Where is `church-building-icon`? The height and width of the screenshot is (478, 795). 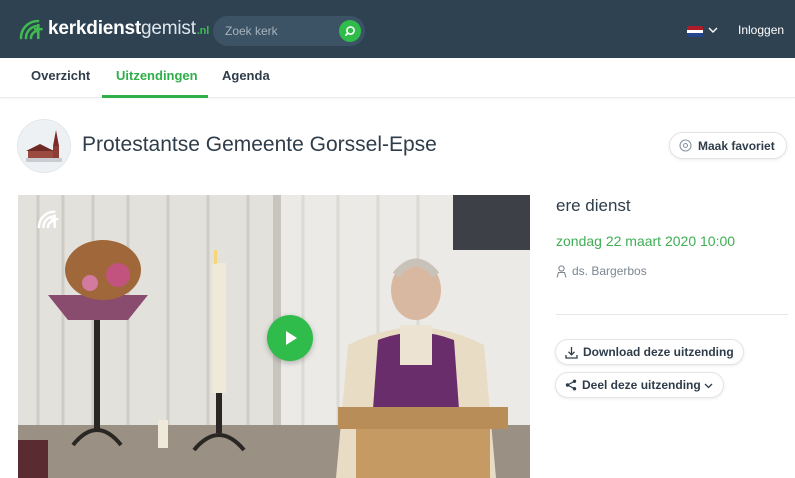 church-building-icon is located at coordinates (44, 146).